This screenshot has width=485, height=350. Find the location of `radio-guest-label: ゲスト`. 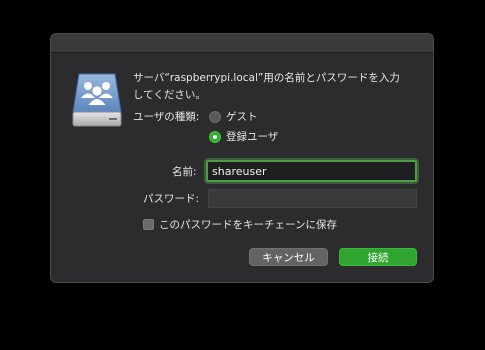

radio-guest-label: ゲスト is located at coordinates (242, 117).